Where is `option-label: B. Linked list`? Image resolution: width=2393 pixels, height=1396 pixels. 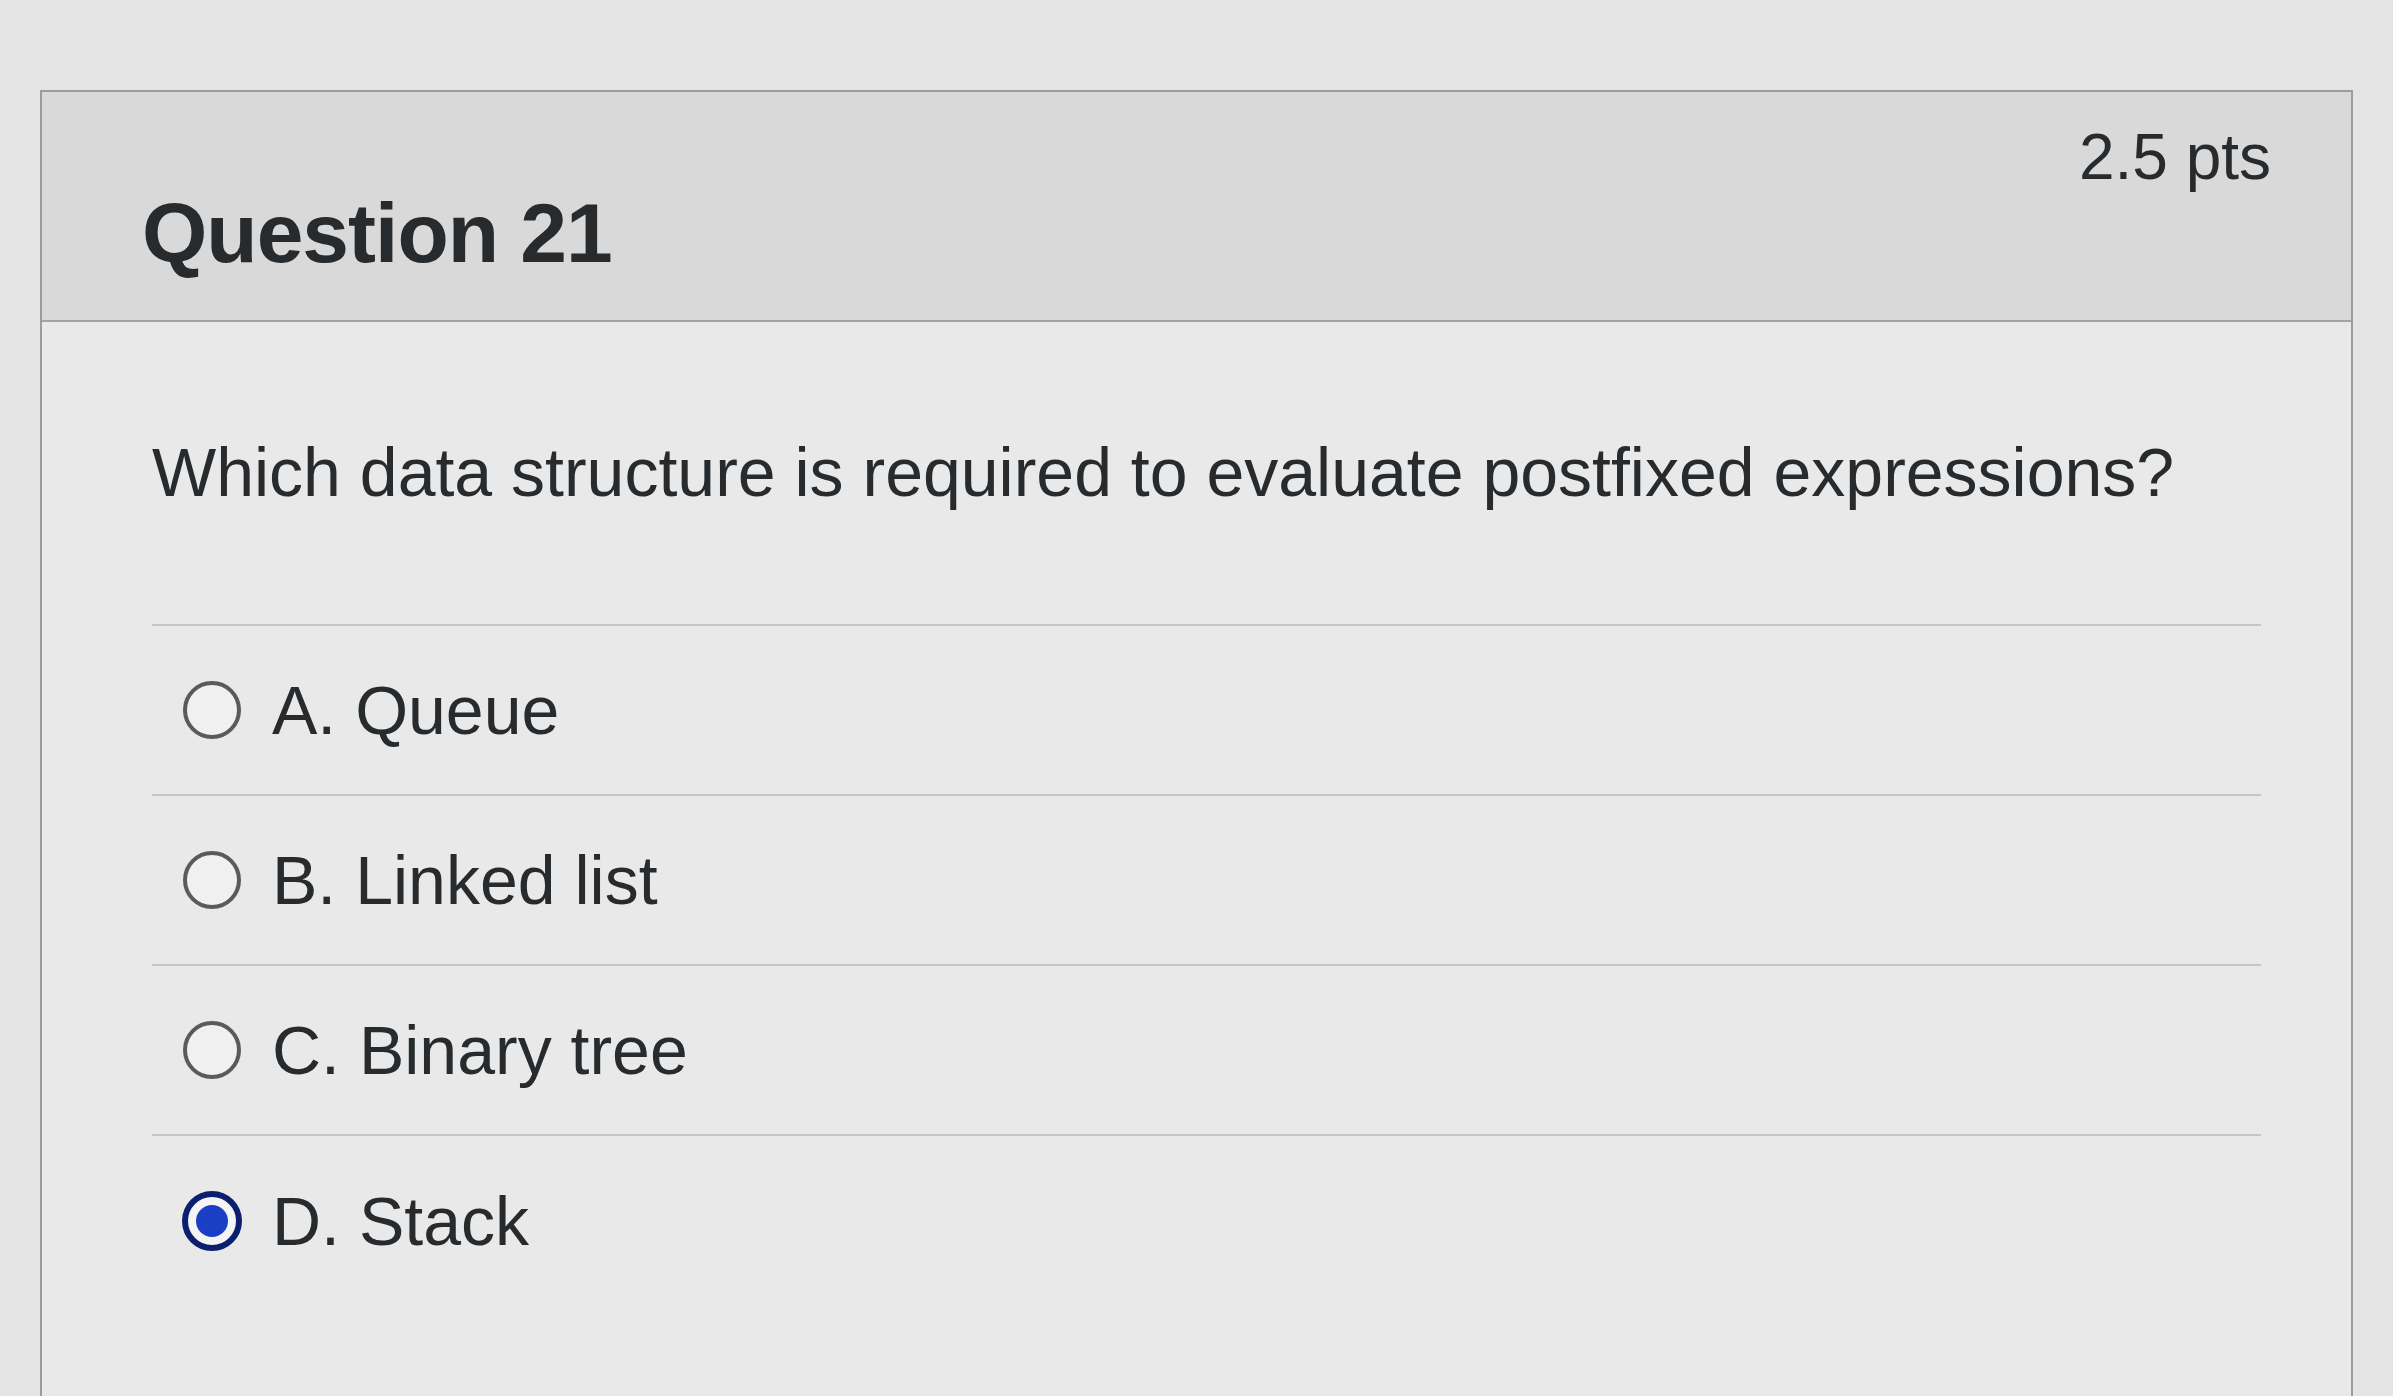 option-label: B. Linked list is located at coordinates (465, 879).